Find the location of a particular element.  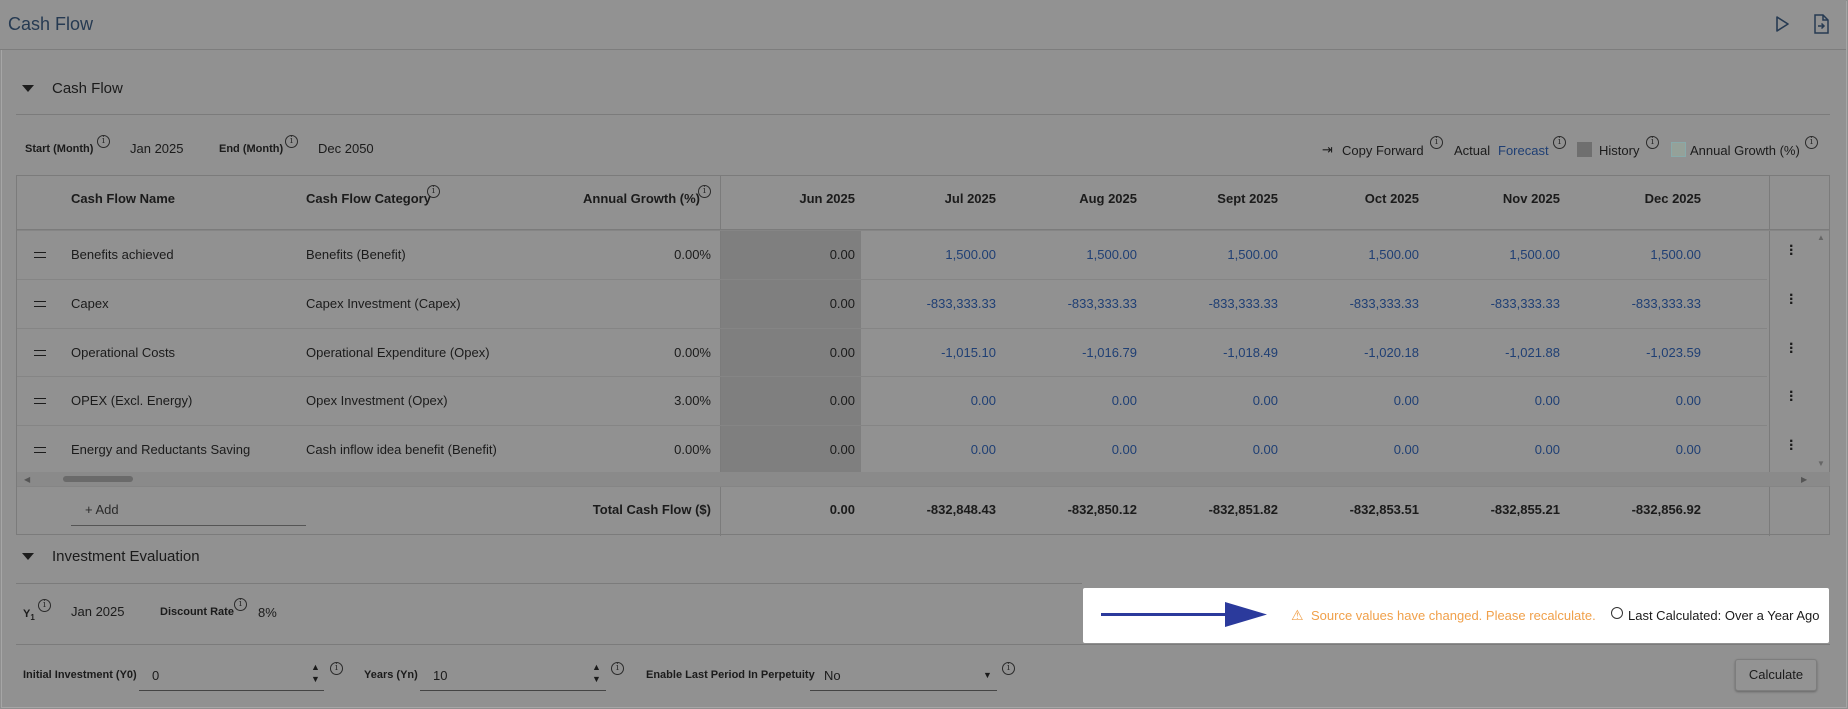

copy-forward-button: Copy Forward is located at coordinates (1383, 150).